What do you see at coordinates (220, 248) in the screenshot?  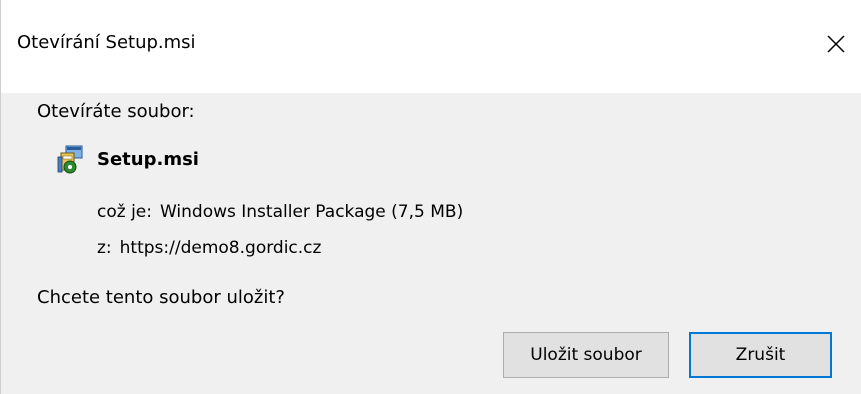 I see `file-source-value: https://demo8.gordic.cz` at bounding box center [220, 248].